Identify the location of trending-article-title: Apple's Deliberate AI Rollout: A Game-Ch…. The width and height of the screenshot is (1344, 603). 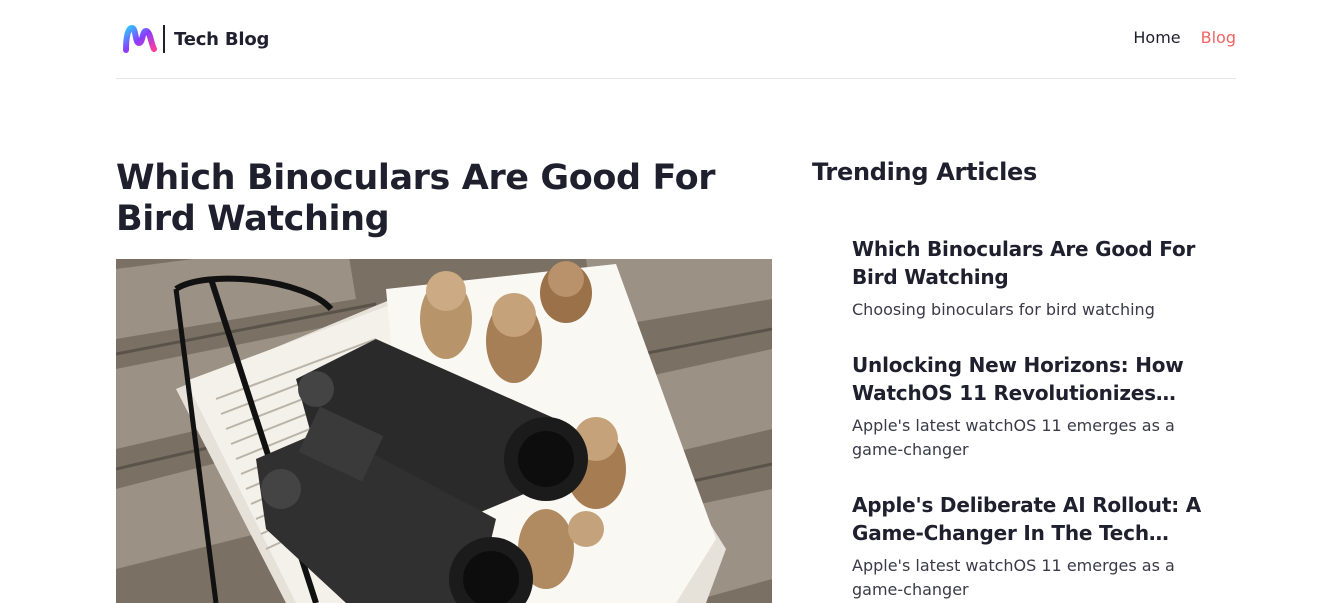
(1027, 519).